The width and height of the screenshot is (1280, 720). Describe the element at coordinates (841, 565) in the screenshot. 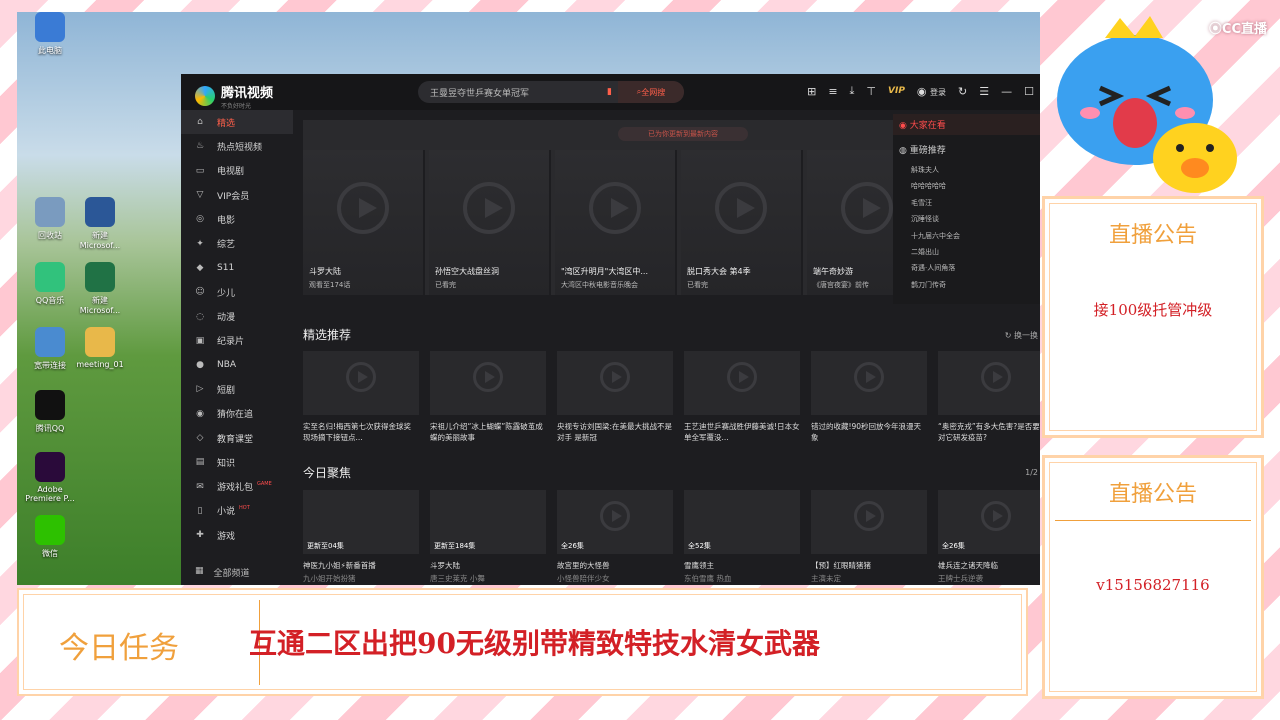

I see `card-caption: 【预】红眼睛猪猪` at that location.